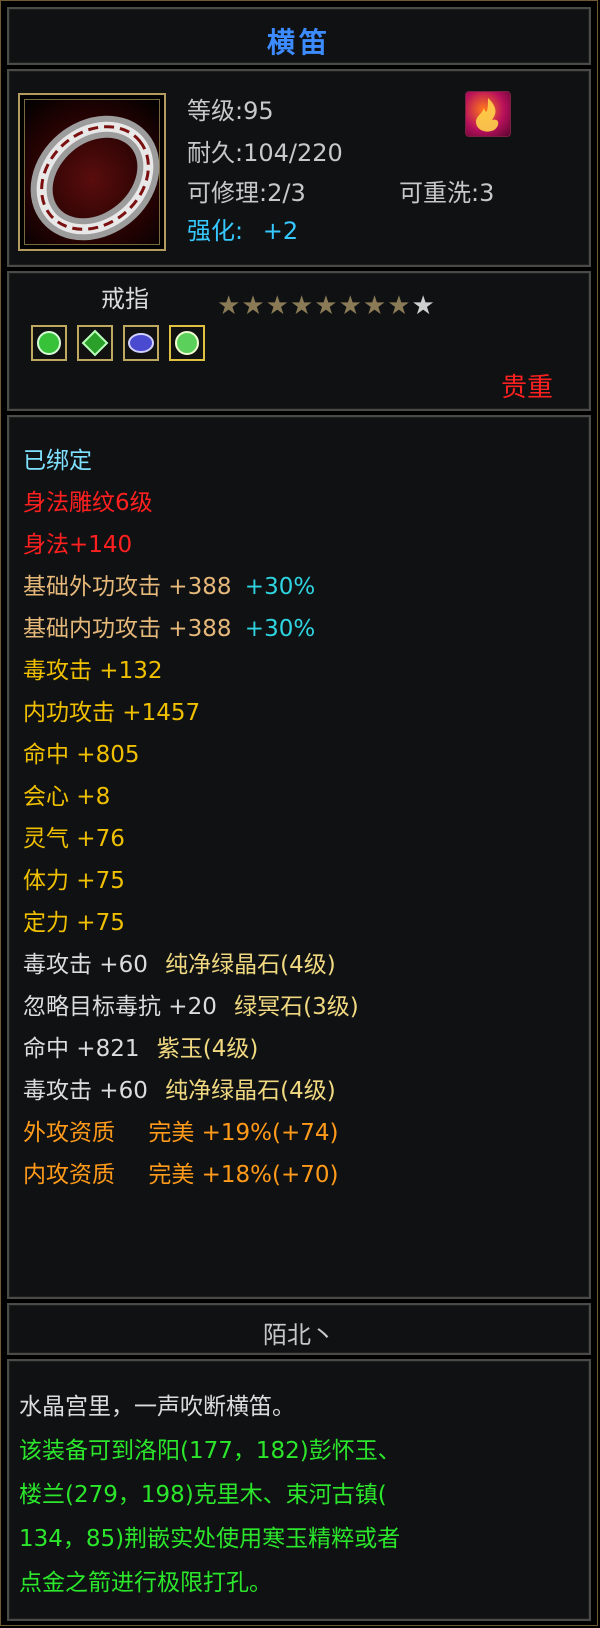 The height and width of the screenshot is (1628, 600). I want to click on stamina-stat: 体力 +75, so click(74, 881).